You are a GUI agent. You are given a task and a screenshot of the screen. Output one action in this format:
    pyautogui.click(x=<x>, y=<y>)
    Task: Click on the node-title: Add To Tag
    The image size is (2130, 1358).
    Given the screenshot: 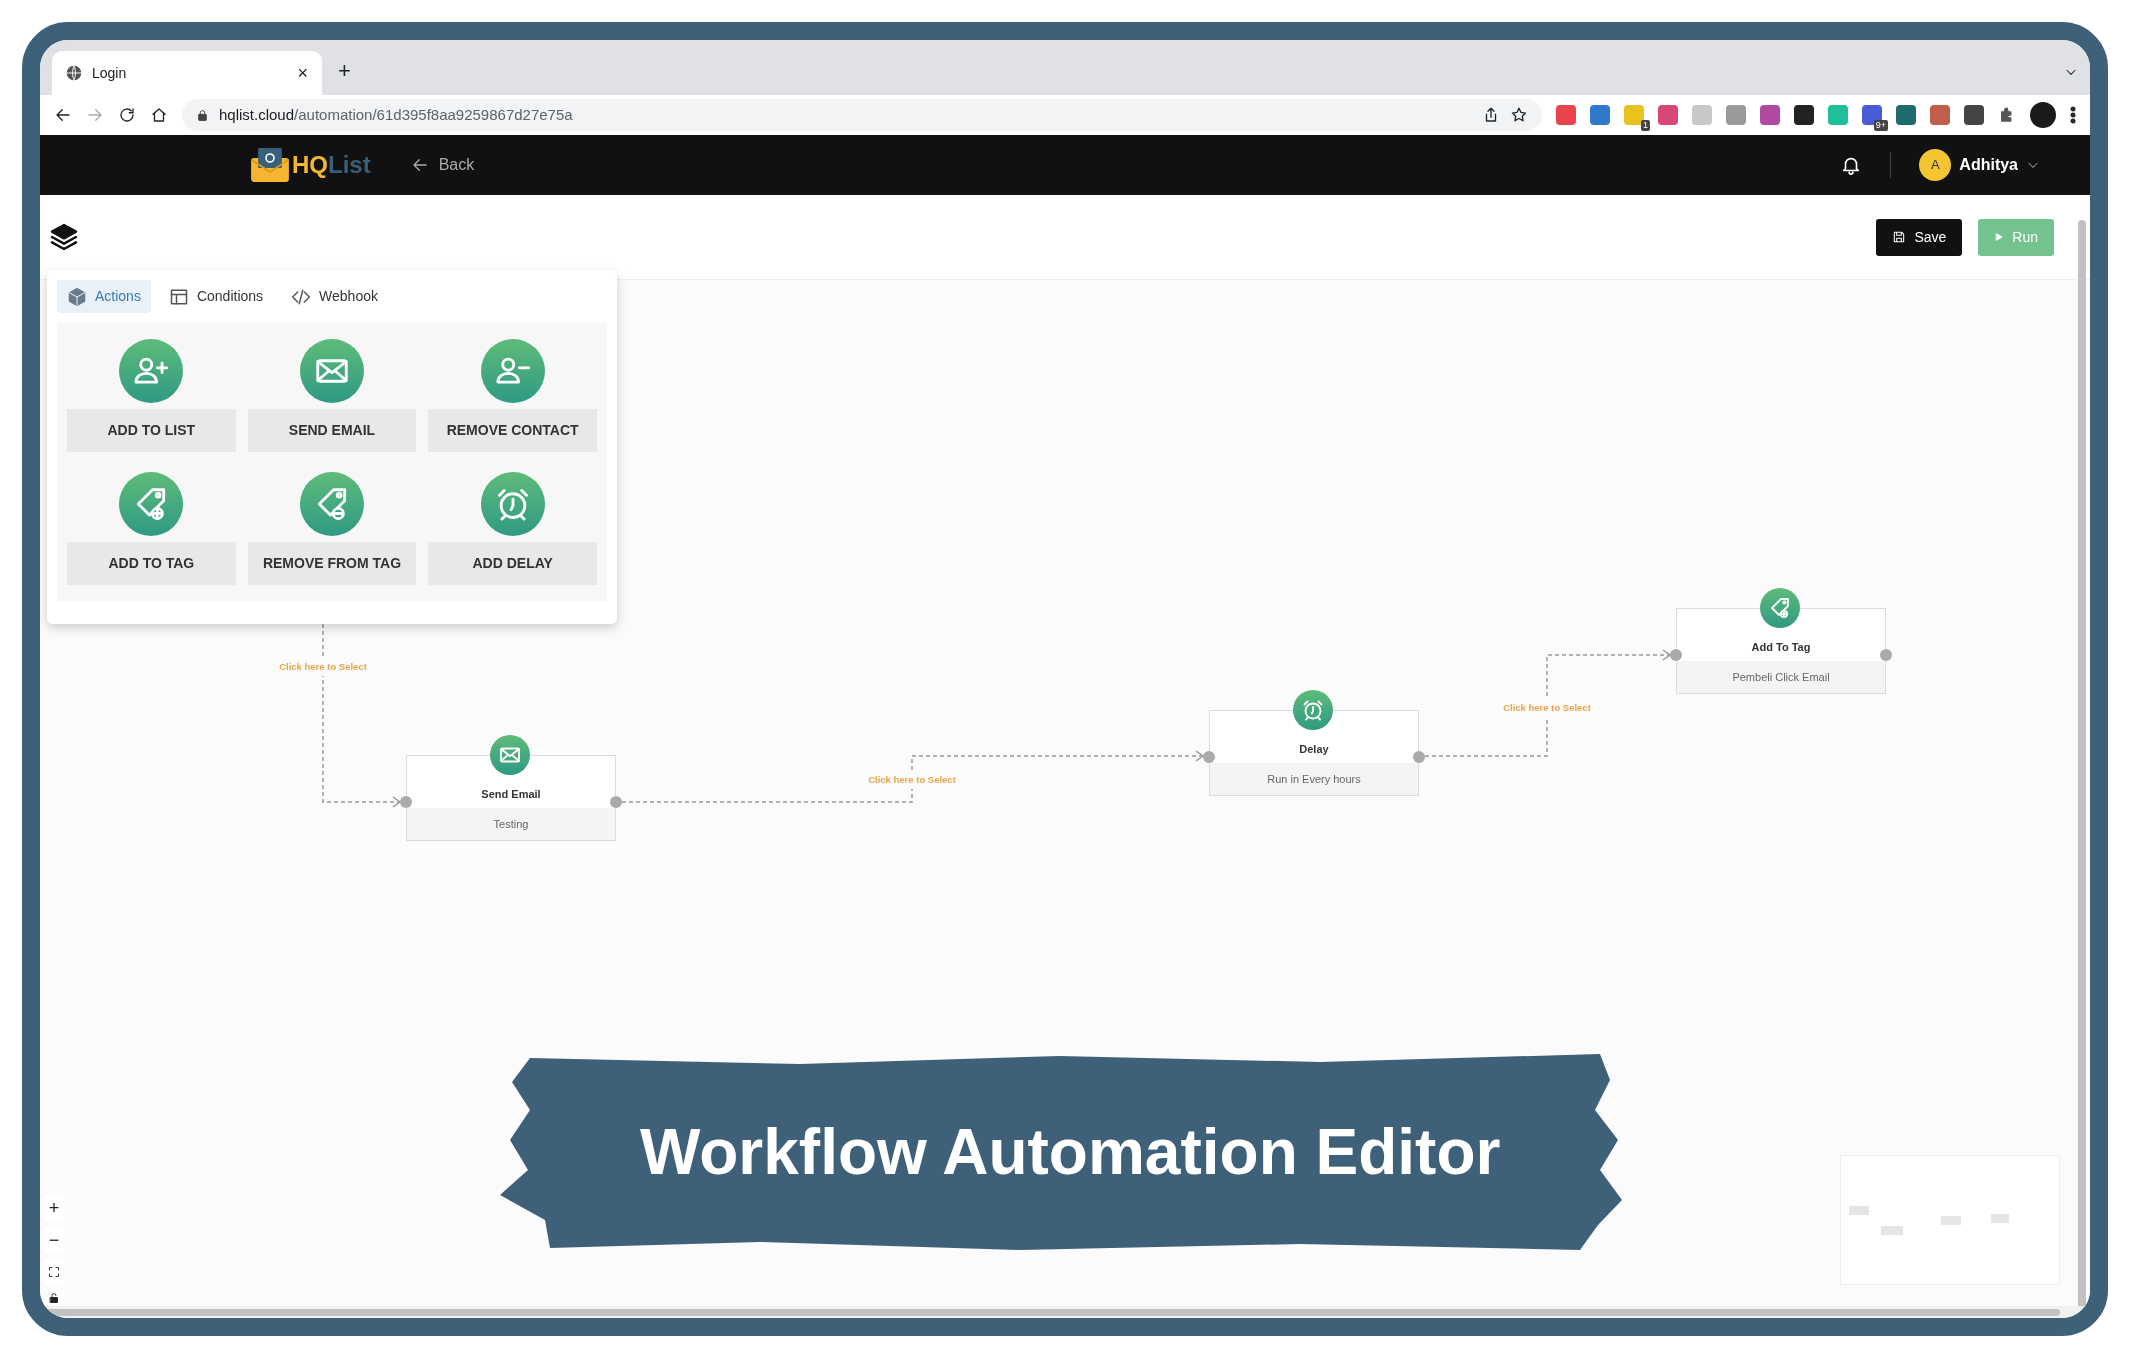 What is the action you would take?
    pyautogui.click(x=1781, y=647)
    